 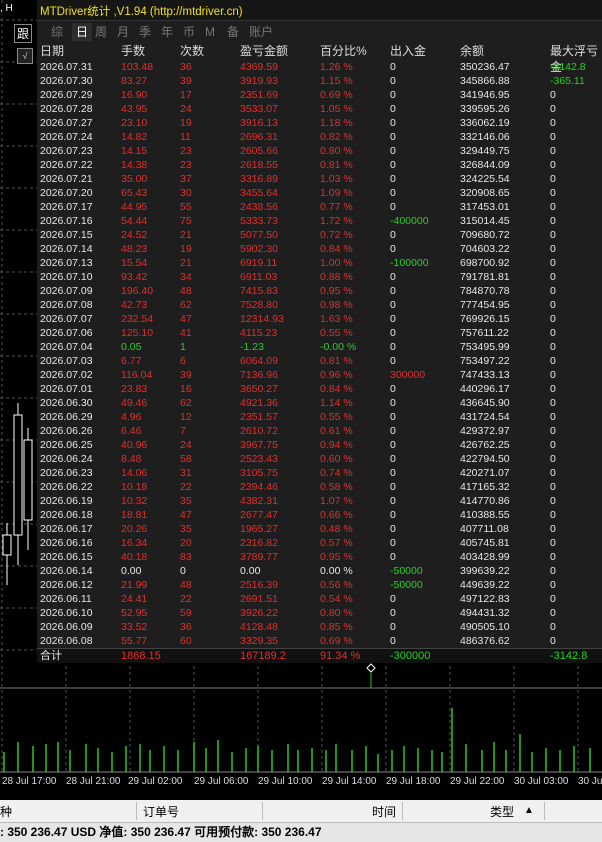 What do you see at coordinates (485, 151) in the screenshot?
I see `table-cell: 329449.75` at bounding box center [485, 151].